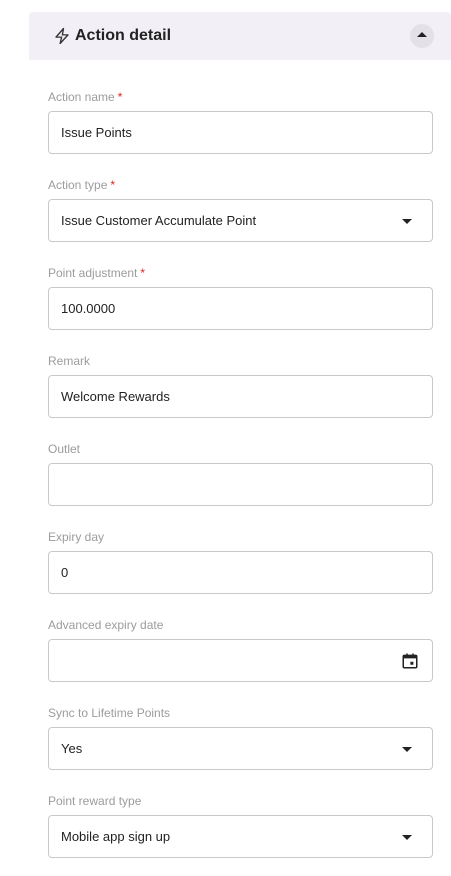  What do you see at coordinates (240, 660) in the screenshot?
I see `advanced-expiry-date-input` at bounding box center [240, 660].